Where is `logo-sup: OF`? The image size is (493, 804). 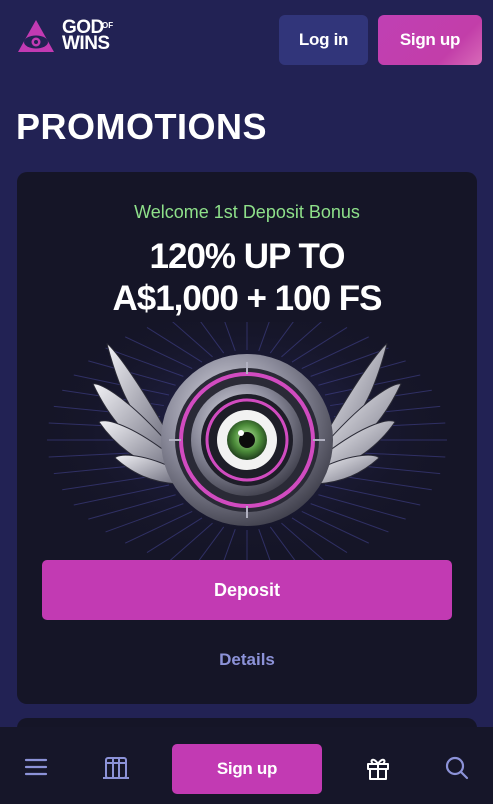 logo-sup: OF is located at coordinates (108, 25).